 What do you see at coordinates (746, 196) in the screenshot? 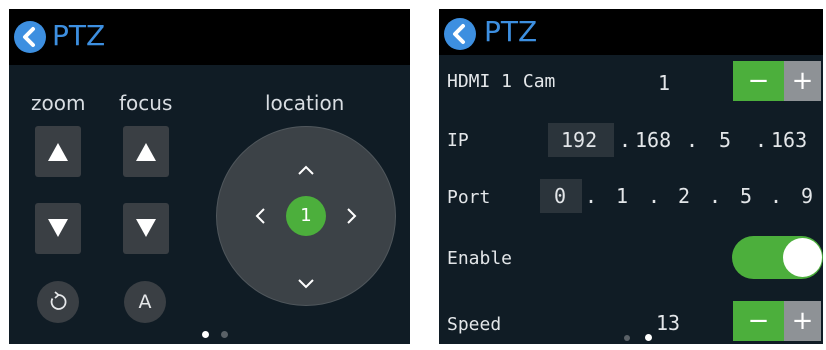
I see `port-digit-4: 5` at bounding box center [746, 196].